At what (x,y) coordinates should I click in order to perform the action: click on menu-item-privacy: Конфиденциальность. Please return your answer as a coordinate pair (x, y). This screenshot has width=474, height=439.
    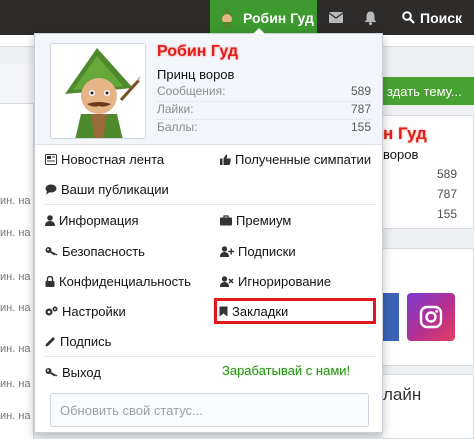
    Looking at the image, I should click on (118, 281).